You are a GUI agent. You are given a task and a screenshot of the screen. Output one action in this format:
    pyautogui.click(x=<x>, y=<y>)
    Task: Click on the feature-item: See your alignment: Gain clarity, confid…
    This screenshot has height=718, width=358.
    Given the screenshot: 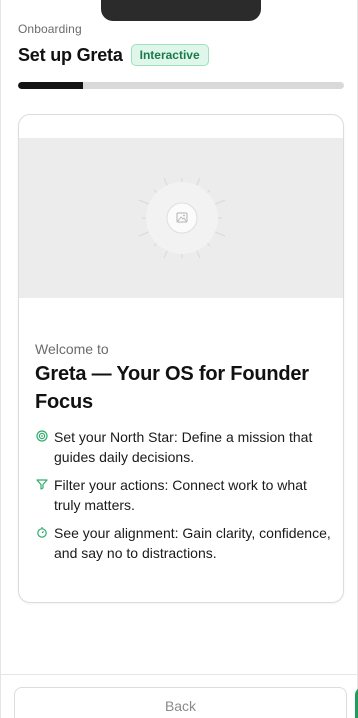 What is the action you would take?
    pyautogui.click(x=185, y=543)
    